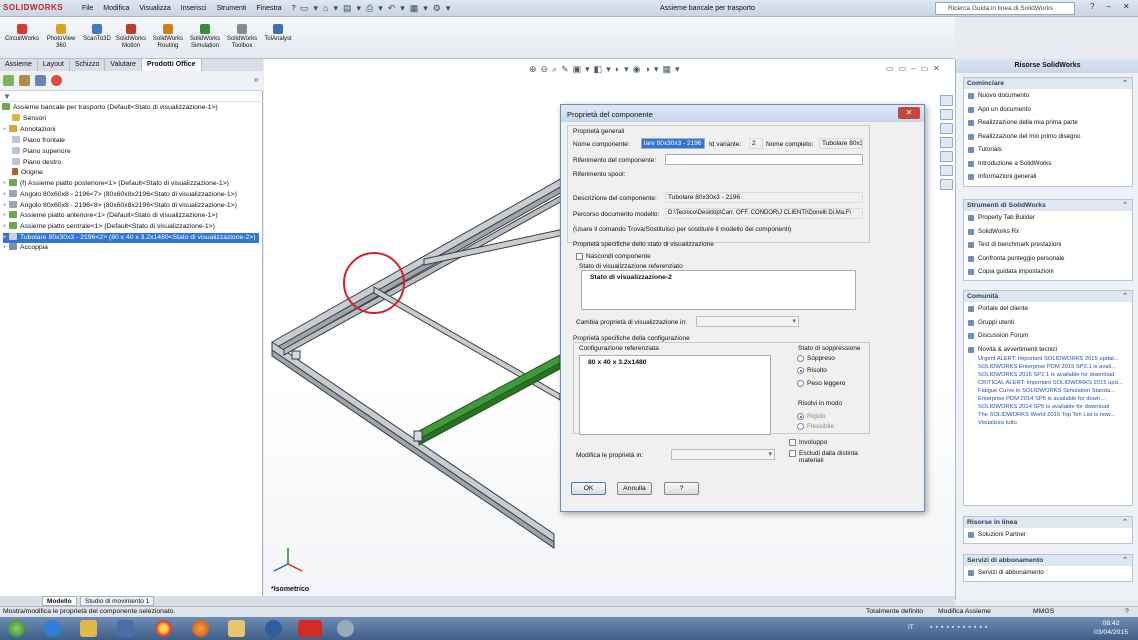 The height and width of the screenshot is (640, 1138). What do you see at coordinates (52, 628) in the screenshot?
I see `internet-explorer-icon` at bounding box center [52, 628].